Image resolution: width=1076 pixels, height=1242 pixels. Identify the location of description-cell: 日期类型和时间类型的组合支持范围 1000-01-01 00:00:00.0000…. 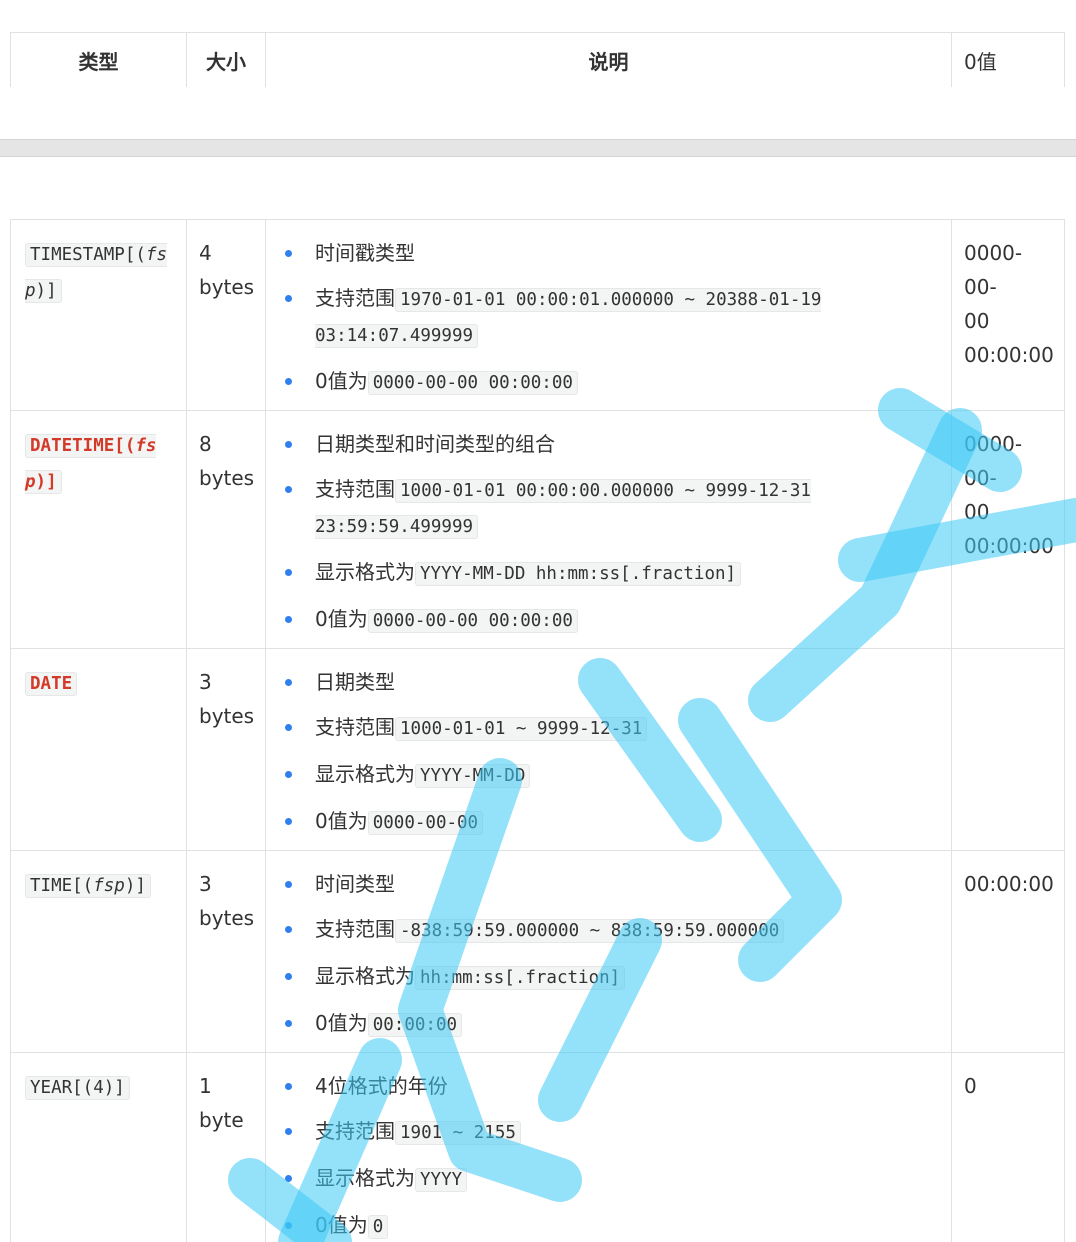
(608, 529).